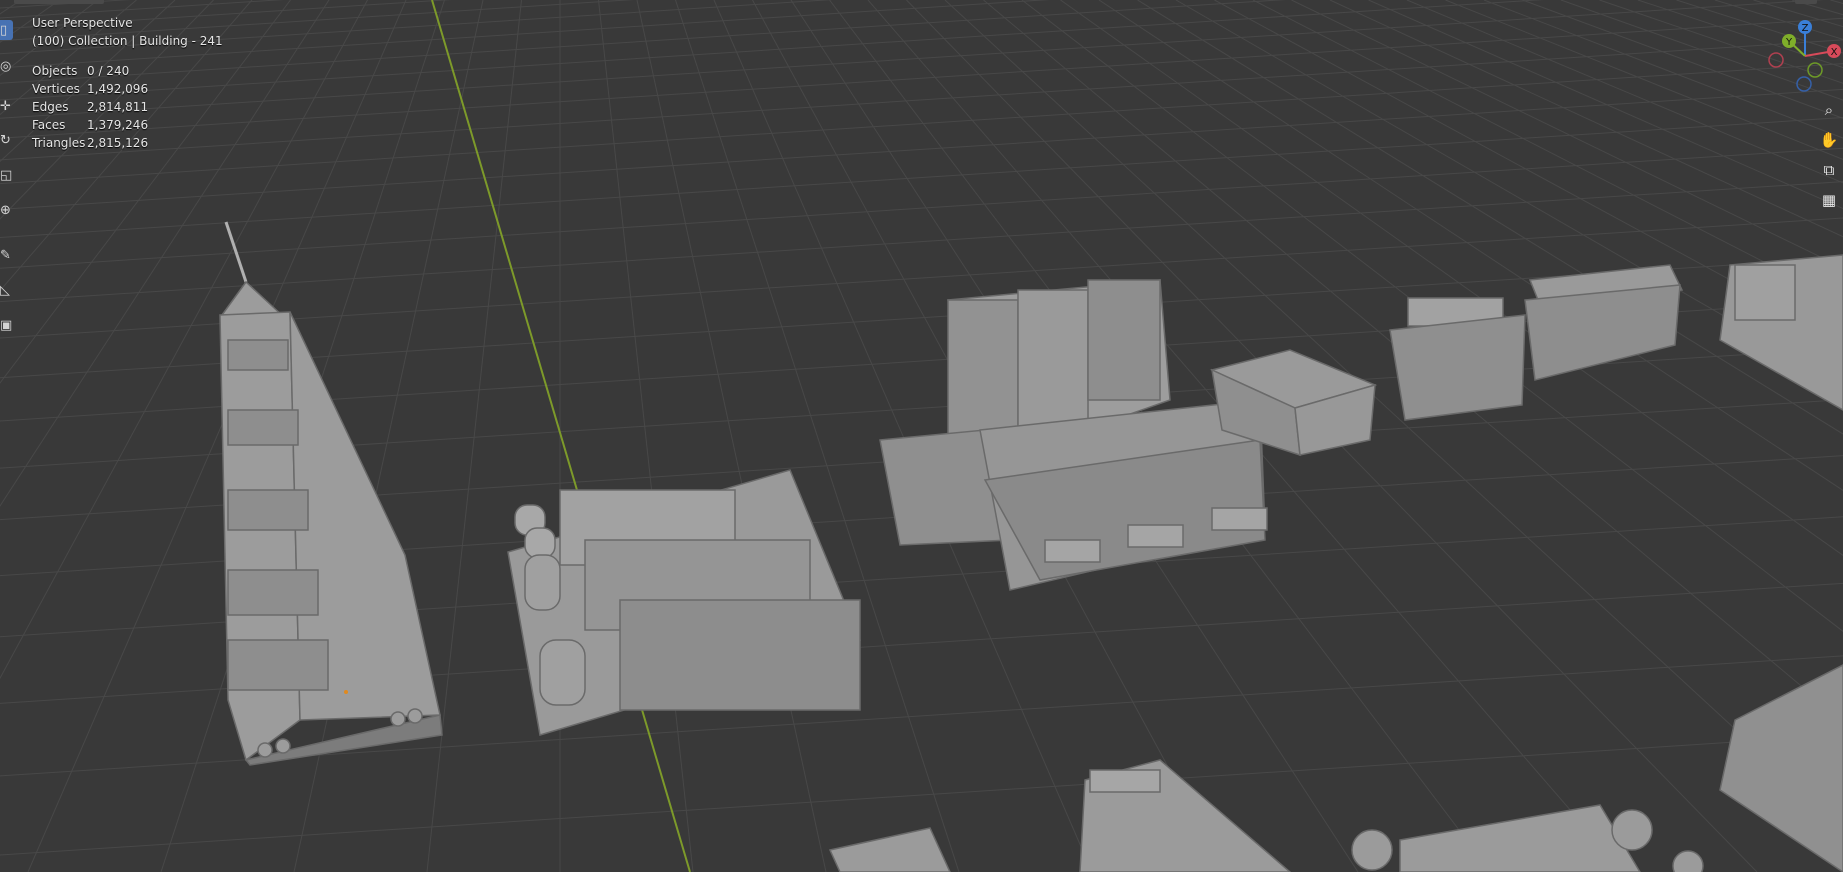 The height and width of the screenshot is (872, 1843). Describe the element at coordinates (6, 290) in the screenshot. I see `measure-icon: ◺` at that location.